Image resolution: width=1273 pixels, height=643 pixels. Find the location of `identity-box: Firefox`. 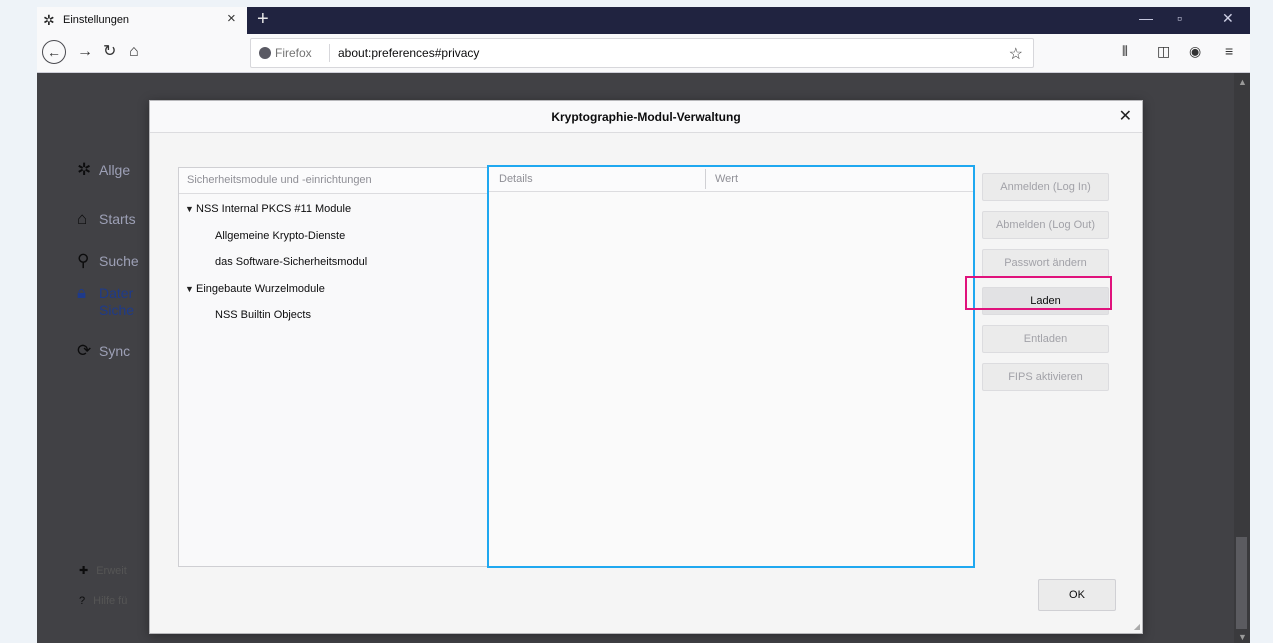

identity-box: Firefox is located at coordinates (285, 53).